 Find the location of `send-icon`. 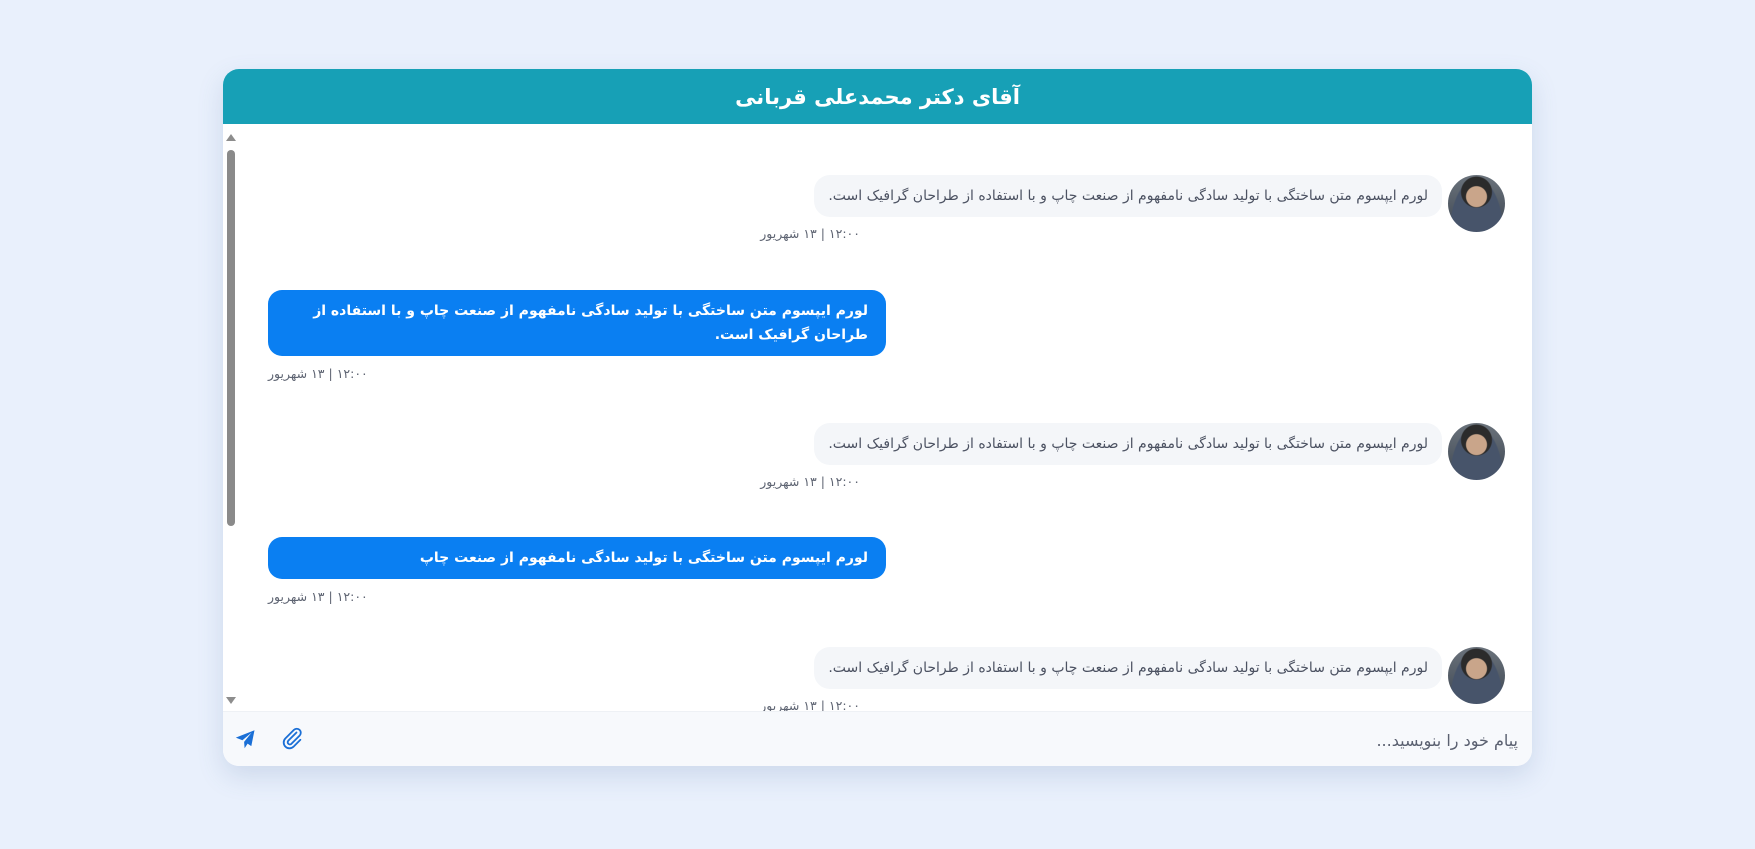

send-icon is located at coordinates (245, 739).